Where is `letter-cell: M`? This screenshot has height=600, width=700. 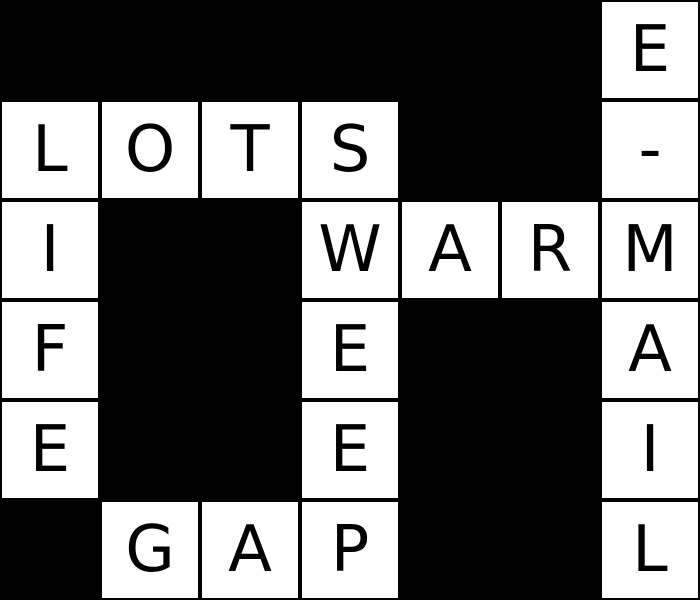
letter-cell: M is located at coordinates (650, 250).